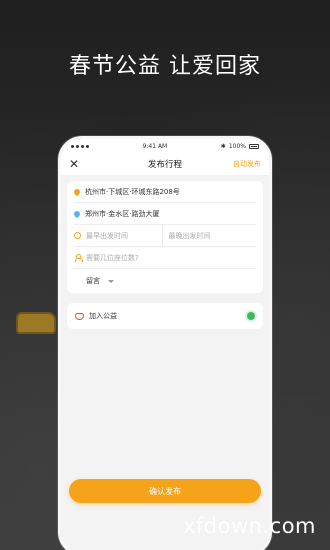 This screenshot has height=550, width=330. I want to click on charity-label: 加入公益, so click(103, 316).